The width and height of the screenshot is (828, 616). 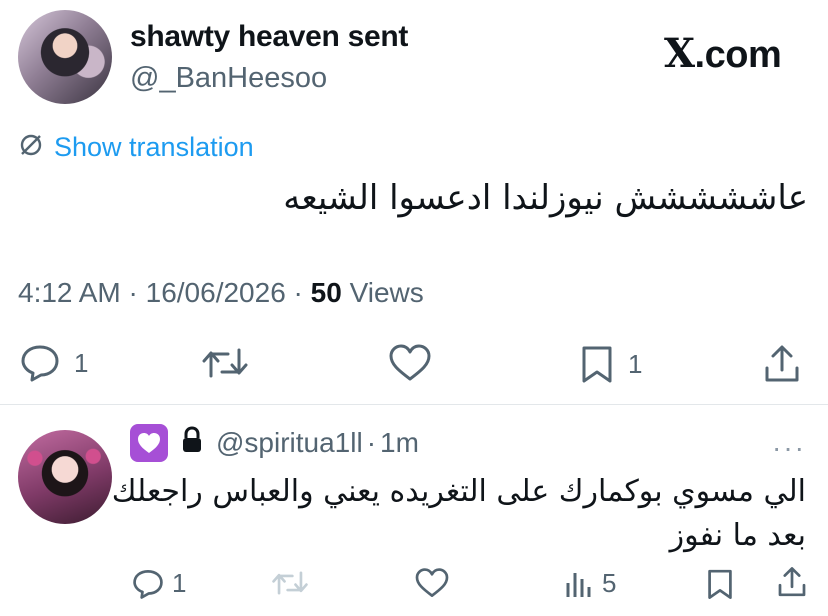 What do you see at coordinates (149, 443) in the screenshot?
I see `purple-heart-icon` at bounding box center [149, 443].